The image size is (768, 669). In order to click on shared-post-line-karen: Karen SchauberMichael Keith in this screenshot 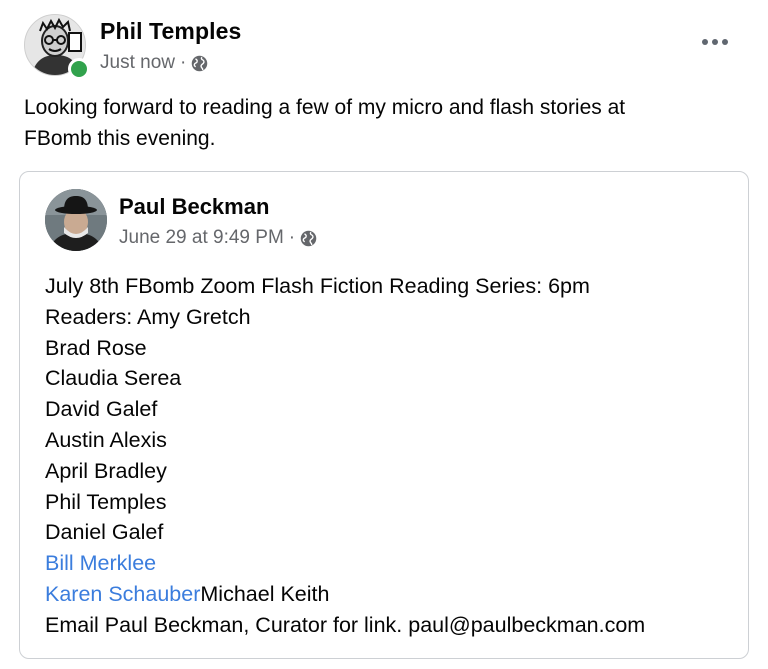, I will do `click(390, 594)`.